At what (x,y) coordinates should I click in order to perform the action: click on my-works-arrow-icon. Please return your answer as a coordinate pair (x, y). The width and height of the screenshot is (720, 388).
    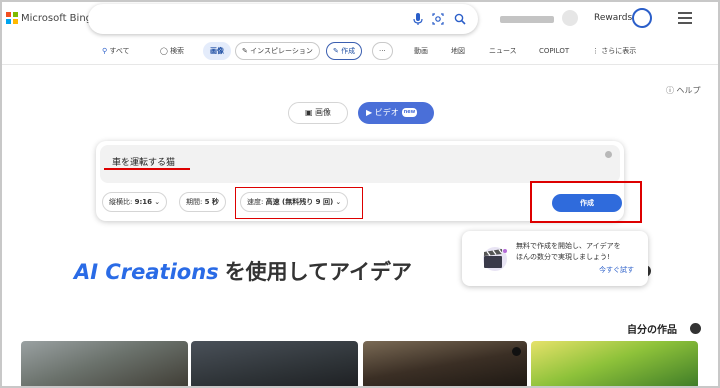
    Looking at the image, I should click on (695, 328).